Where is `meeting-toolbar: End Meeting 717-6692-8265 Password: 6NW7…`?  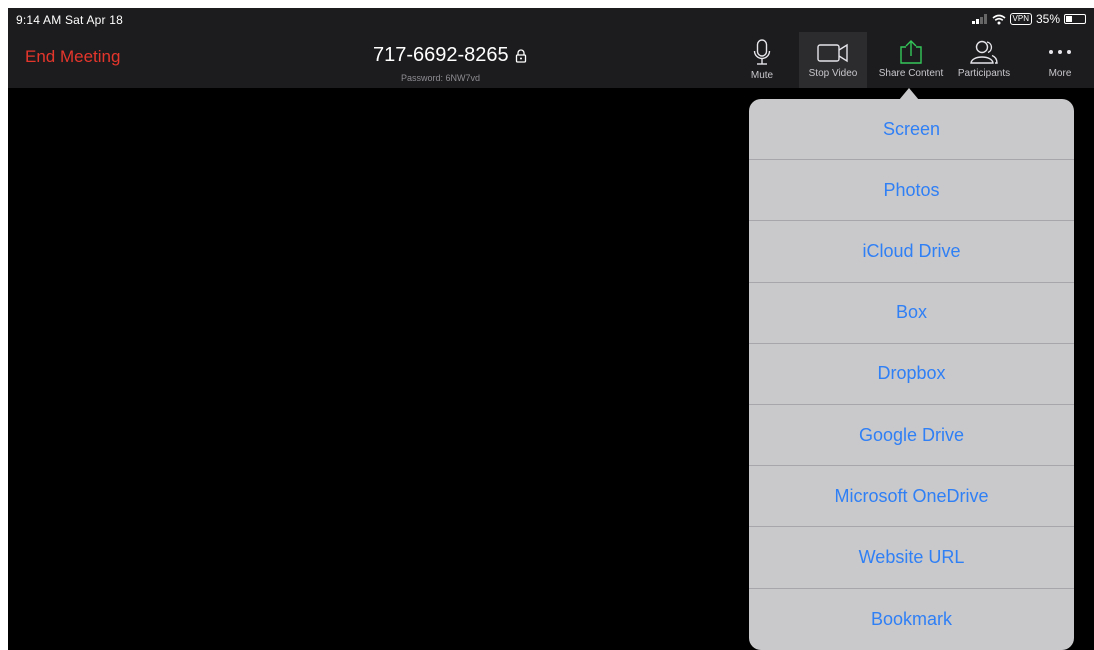 meeting-toolbar: End Meeting 717-6692-8265 Password: 6NW7… is located at coordinates (551, 60).